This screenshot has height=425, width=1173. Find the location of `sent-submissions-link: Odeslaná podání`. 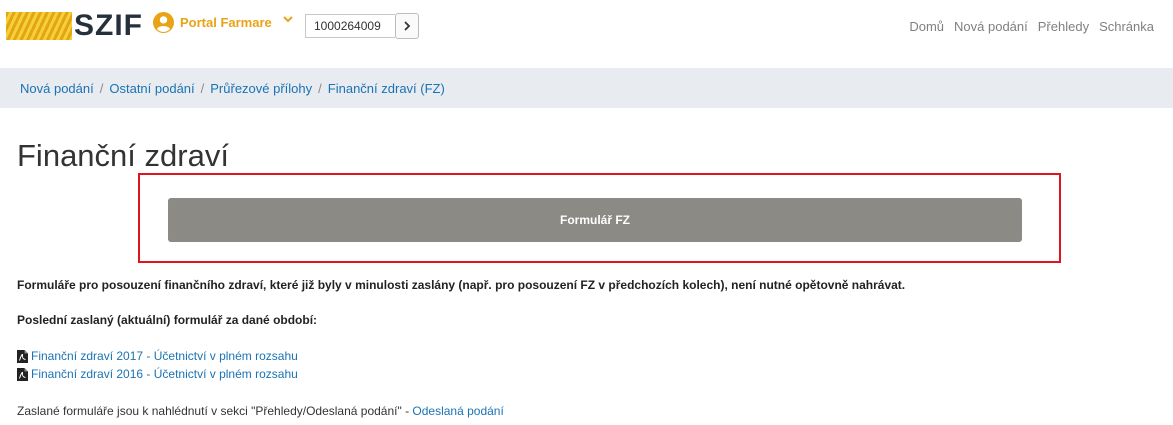

sent-submissions-link: Odeslaná podání is located at coordinates (457, 411).